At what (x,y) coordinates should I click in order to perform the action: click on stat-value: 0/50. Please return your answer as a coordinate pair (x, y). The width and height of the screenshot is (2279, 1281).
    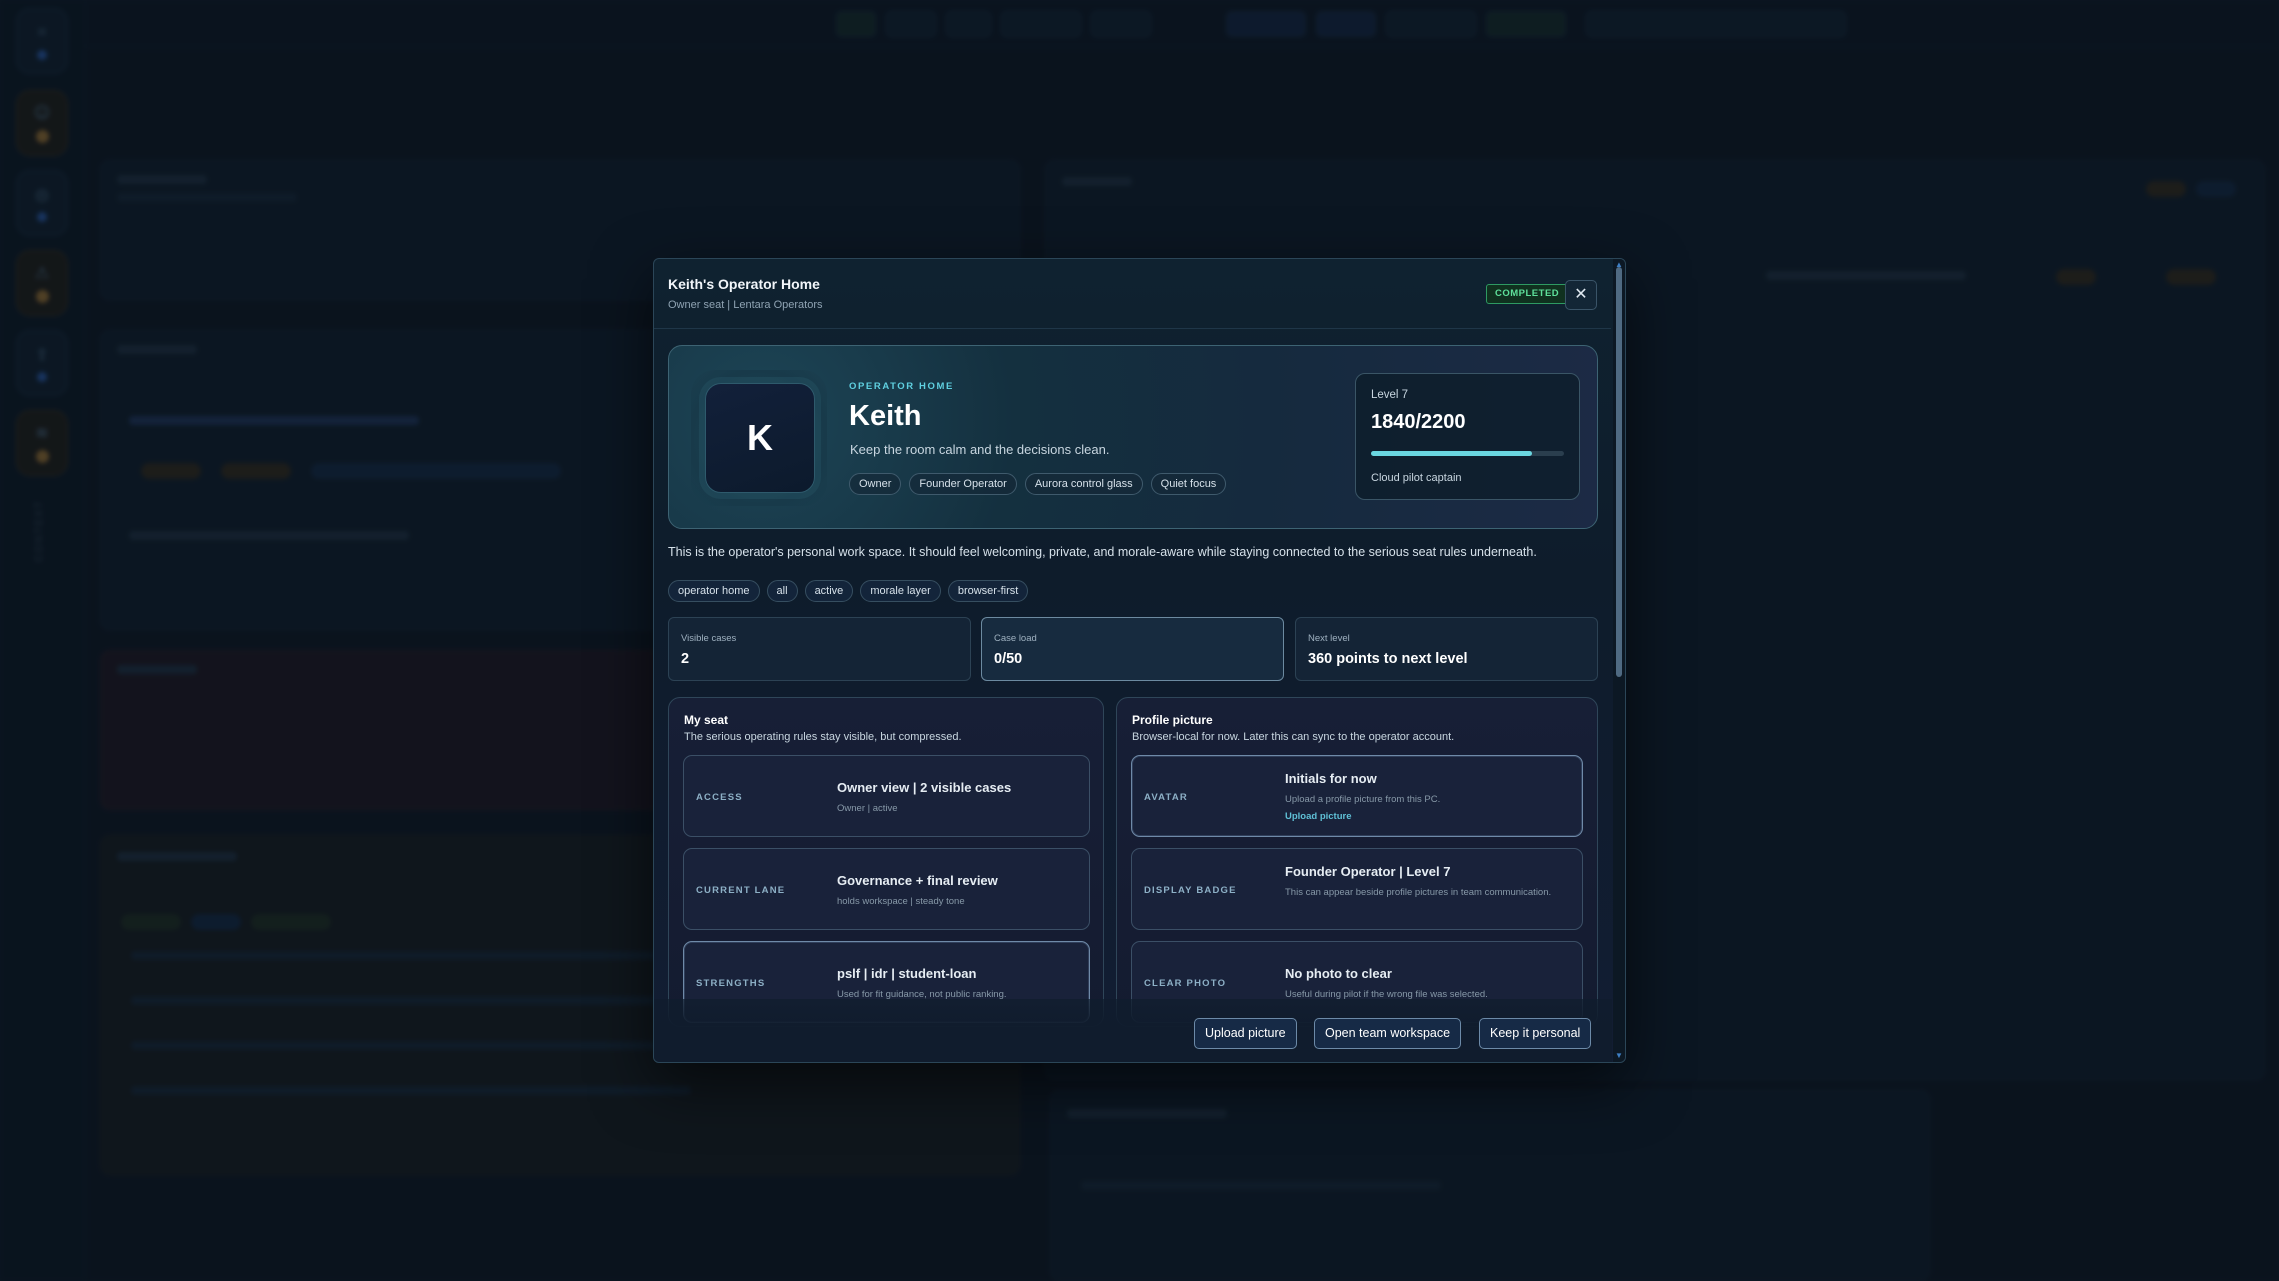
    Looking at the image, I should click on (1008, 659).